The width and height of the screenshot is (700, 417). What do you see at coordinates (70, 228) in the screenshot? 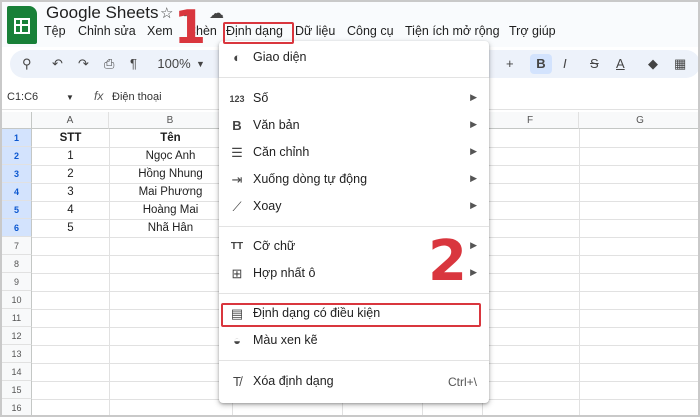
I see `cell-a6: 5` at bounding box center [70, 228].